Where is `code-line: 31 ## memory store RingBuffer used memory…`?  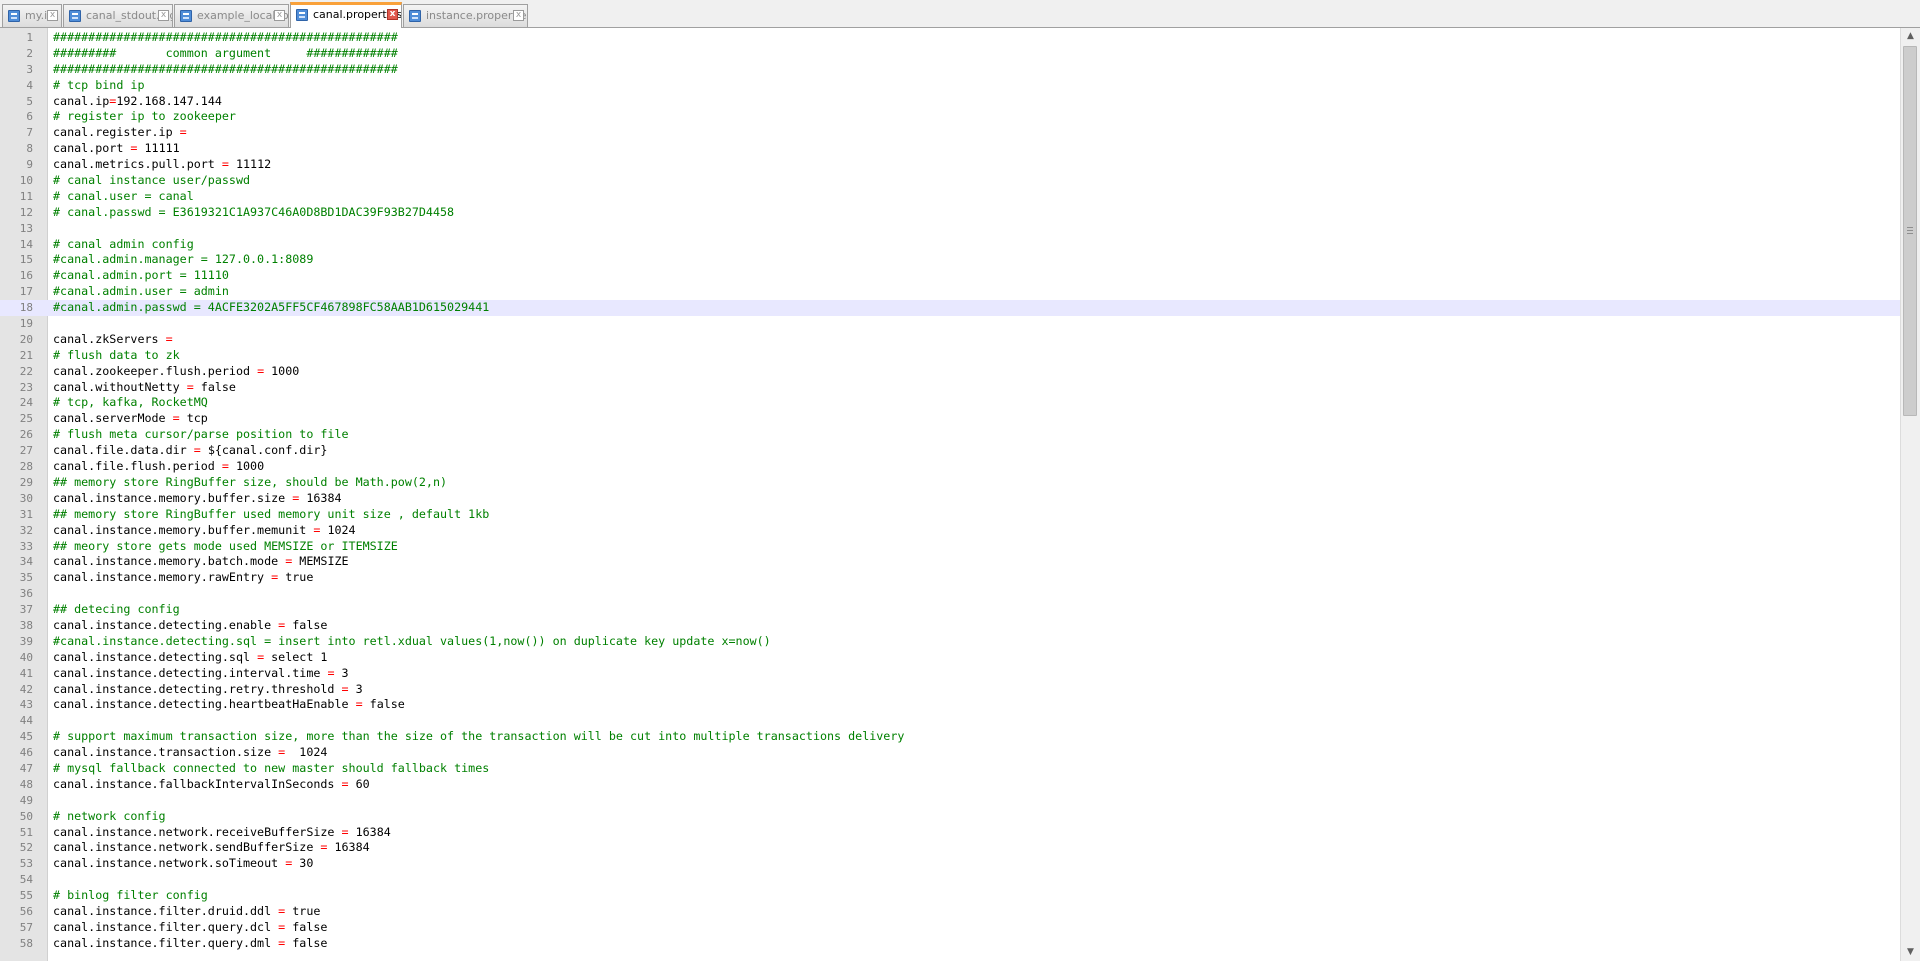 code-line: 31 ## memory store RingBuffer used memory… is located at coordinates (950, 515).